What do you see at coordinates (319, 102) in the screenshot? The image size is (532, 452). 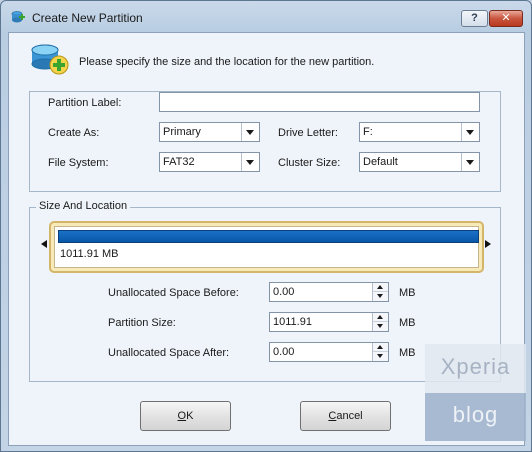 I see `partition-label-input` at bounding box center [319, 102].